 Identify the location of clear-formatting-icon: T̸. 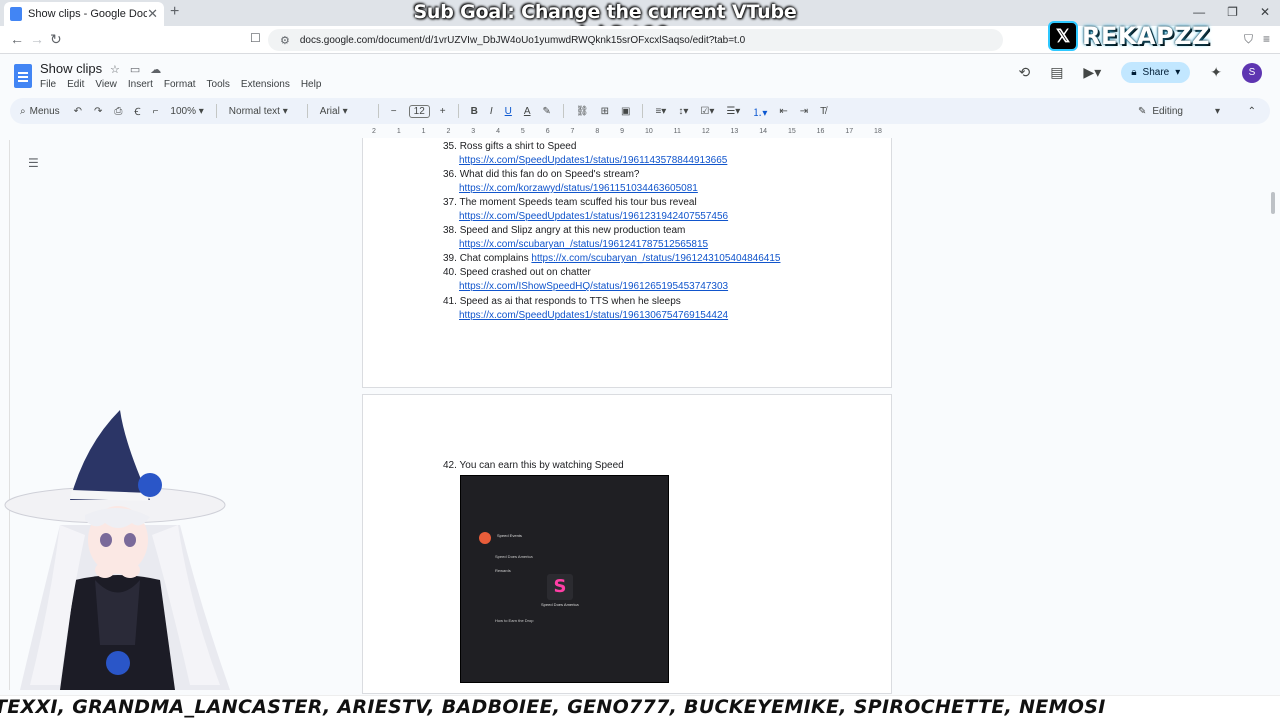
(823, 111).